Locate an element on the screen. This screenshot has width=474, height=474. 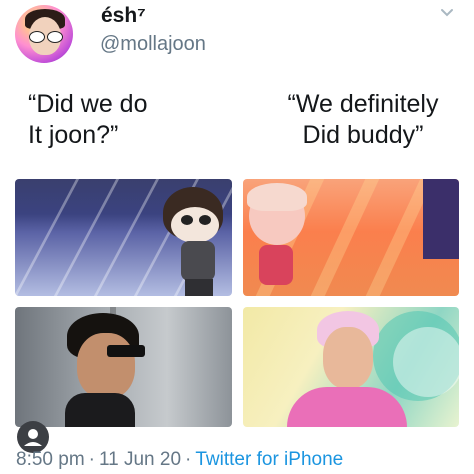
image-man-sunglasses is located at coordinates (123, 367).